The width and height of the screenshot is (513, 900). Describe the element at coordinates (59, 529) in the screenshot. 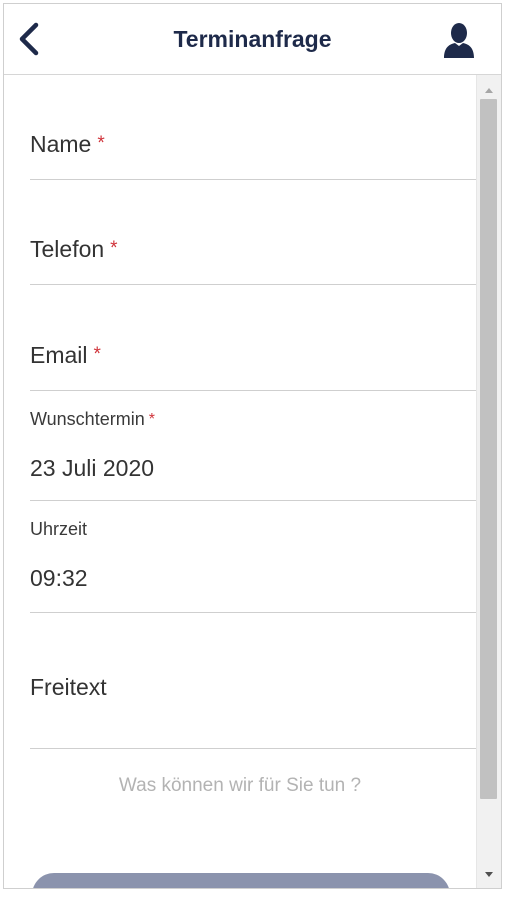

I see `uhrzeit-label: Uhrzeit` at that location.